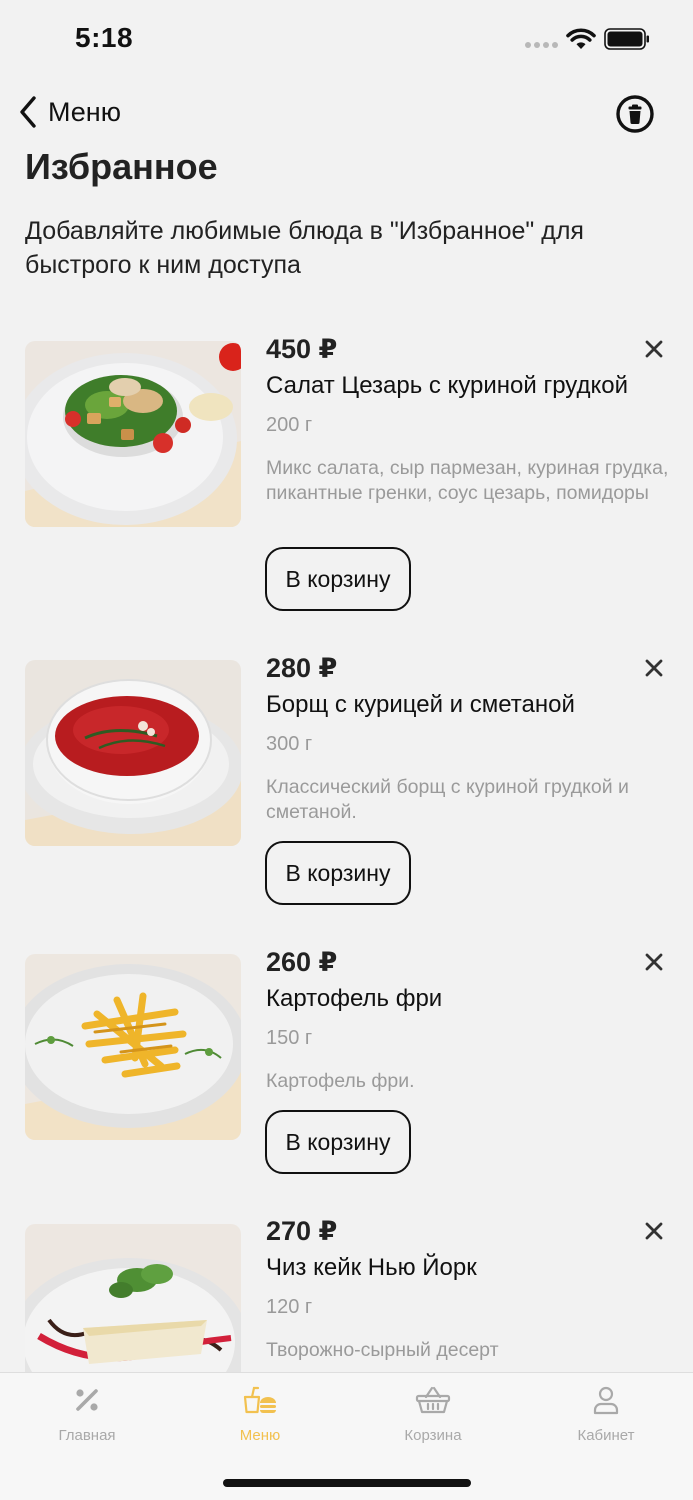 The height and width of the screenshot is (1500, 693). I want to click on back-label: Меню, so click(84, 111).